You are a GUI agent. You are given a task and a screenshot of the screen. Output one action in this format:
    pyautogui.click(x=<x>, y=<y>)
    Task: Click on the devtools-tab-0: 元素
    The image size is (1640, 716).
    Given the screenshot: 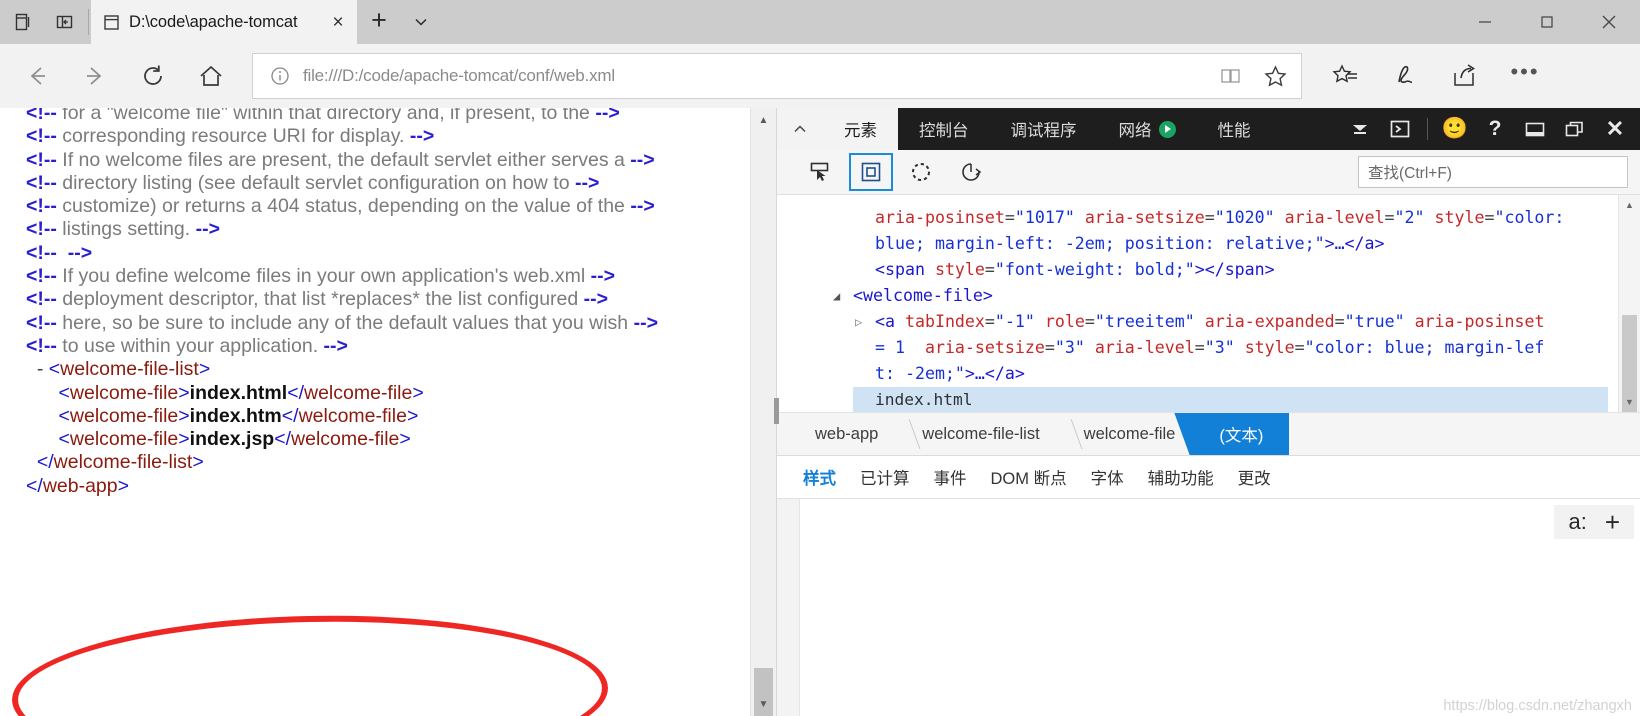 What is the action you would take?
    pyautogui.click(x=860, y=129)
    